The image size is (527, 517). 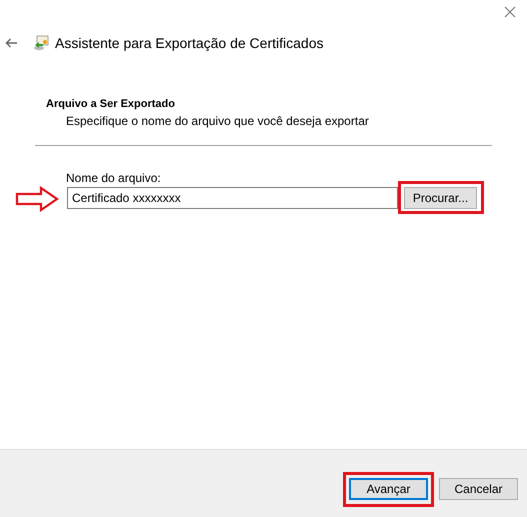 I want to click on section-heading: Arquivo a Ser Exportado, so click(x=110, y=104).